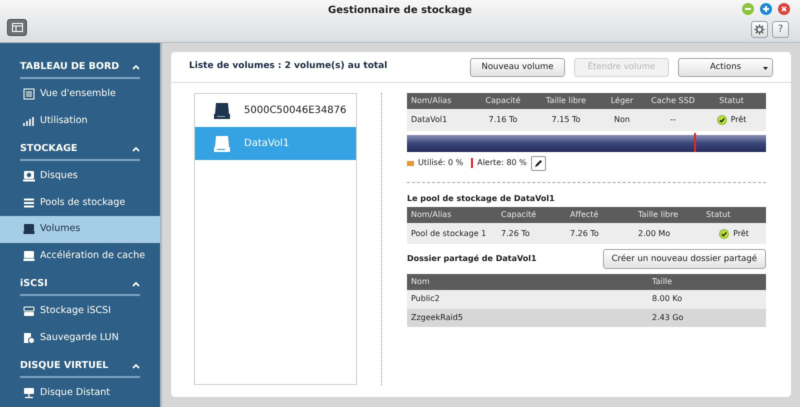  What do you see at coordinates (80, 285) in the screenshot?
I see `section-header: iSCSI` at bounding box center [80, 285].